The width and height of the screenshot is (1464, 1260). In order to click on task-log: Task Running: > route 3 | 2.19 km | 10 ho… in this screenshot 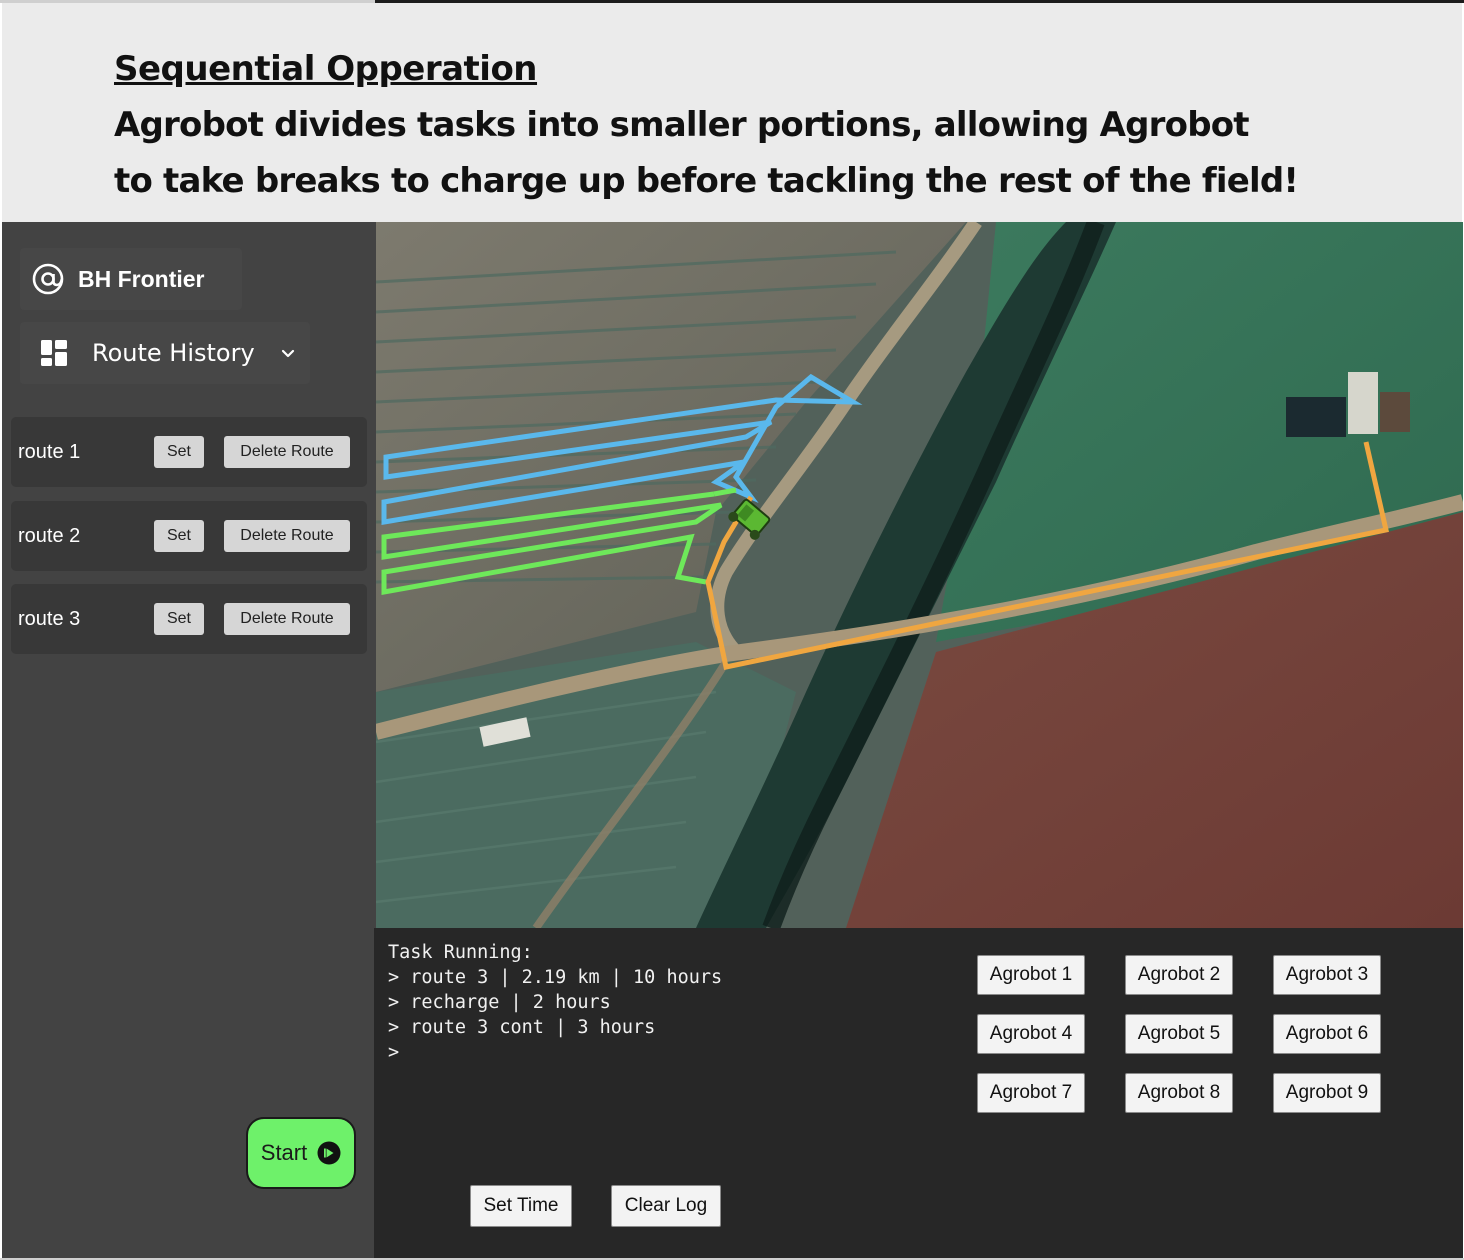, I will do `click(555, 1002)`.